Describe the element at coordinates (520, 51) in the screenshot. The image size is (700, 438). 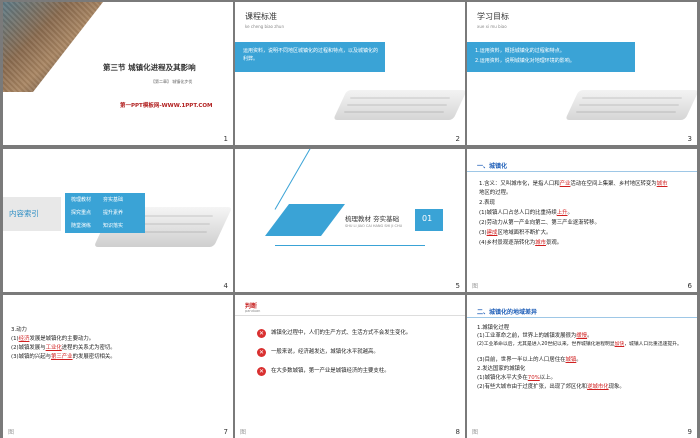
I see `banner-item-1: 1.运用资料，概括城镇化的过程和特点。` at that location.